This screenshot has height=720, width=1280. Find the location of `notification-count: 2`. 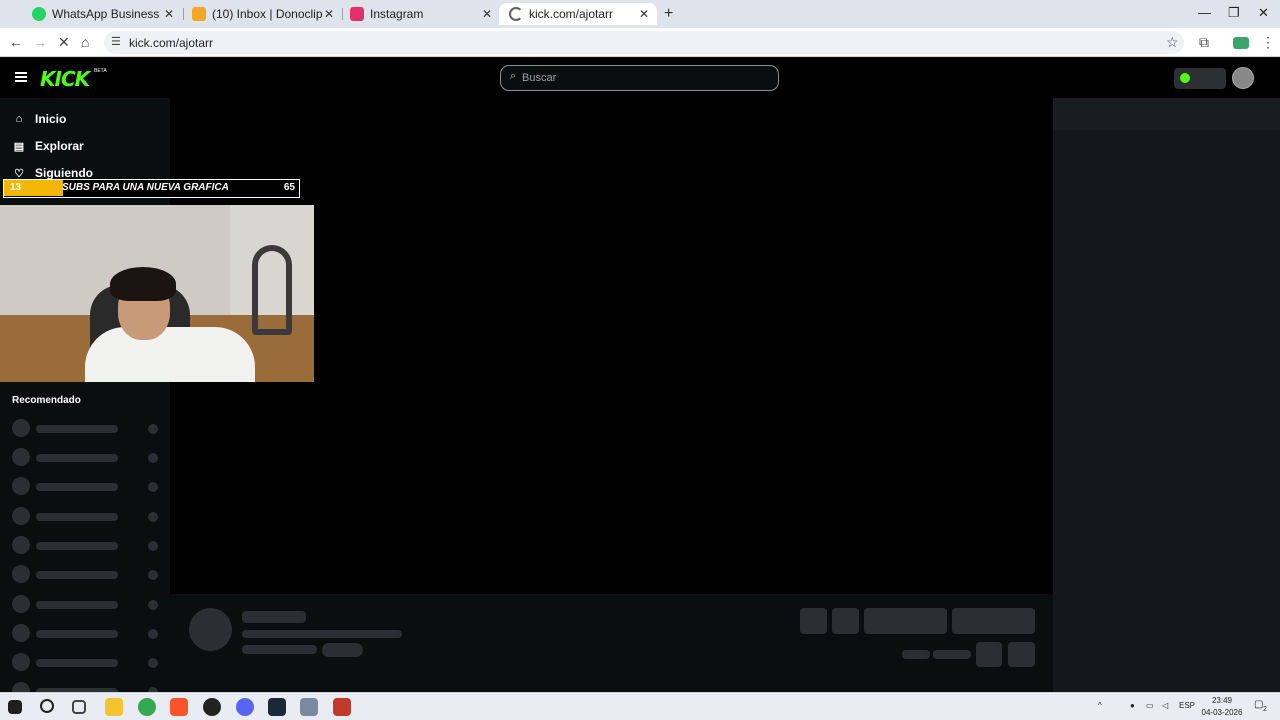

notification-count: 2 is located at coordinates (1265, 709).